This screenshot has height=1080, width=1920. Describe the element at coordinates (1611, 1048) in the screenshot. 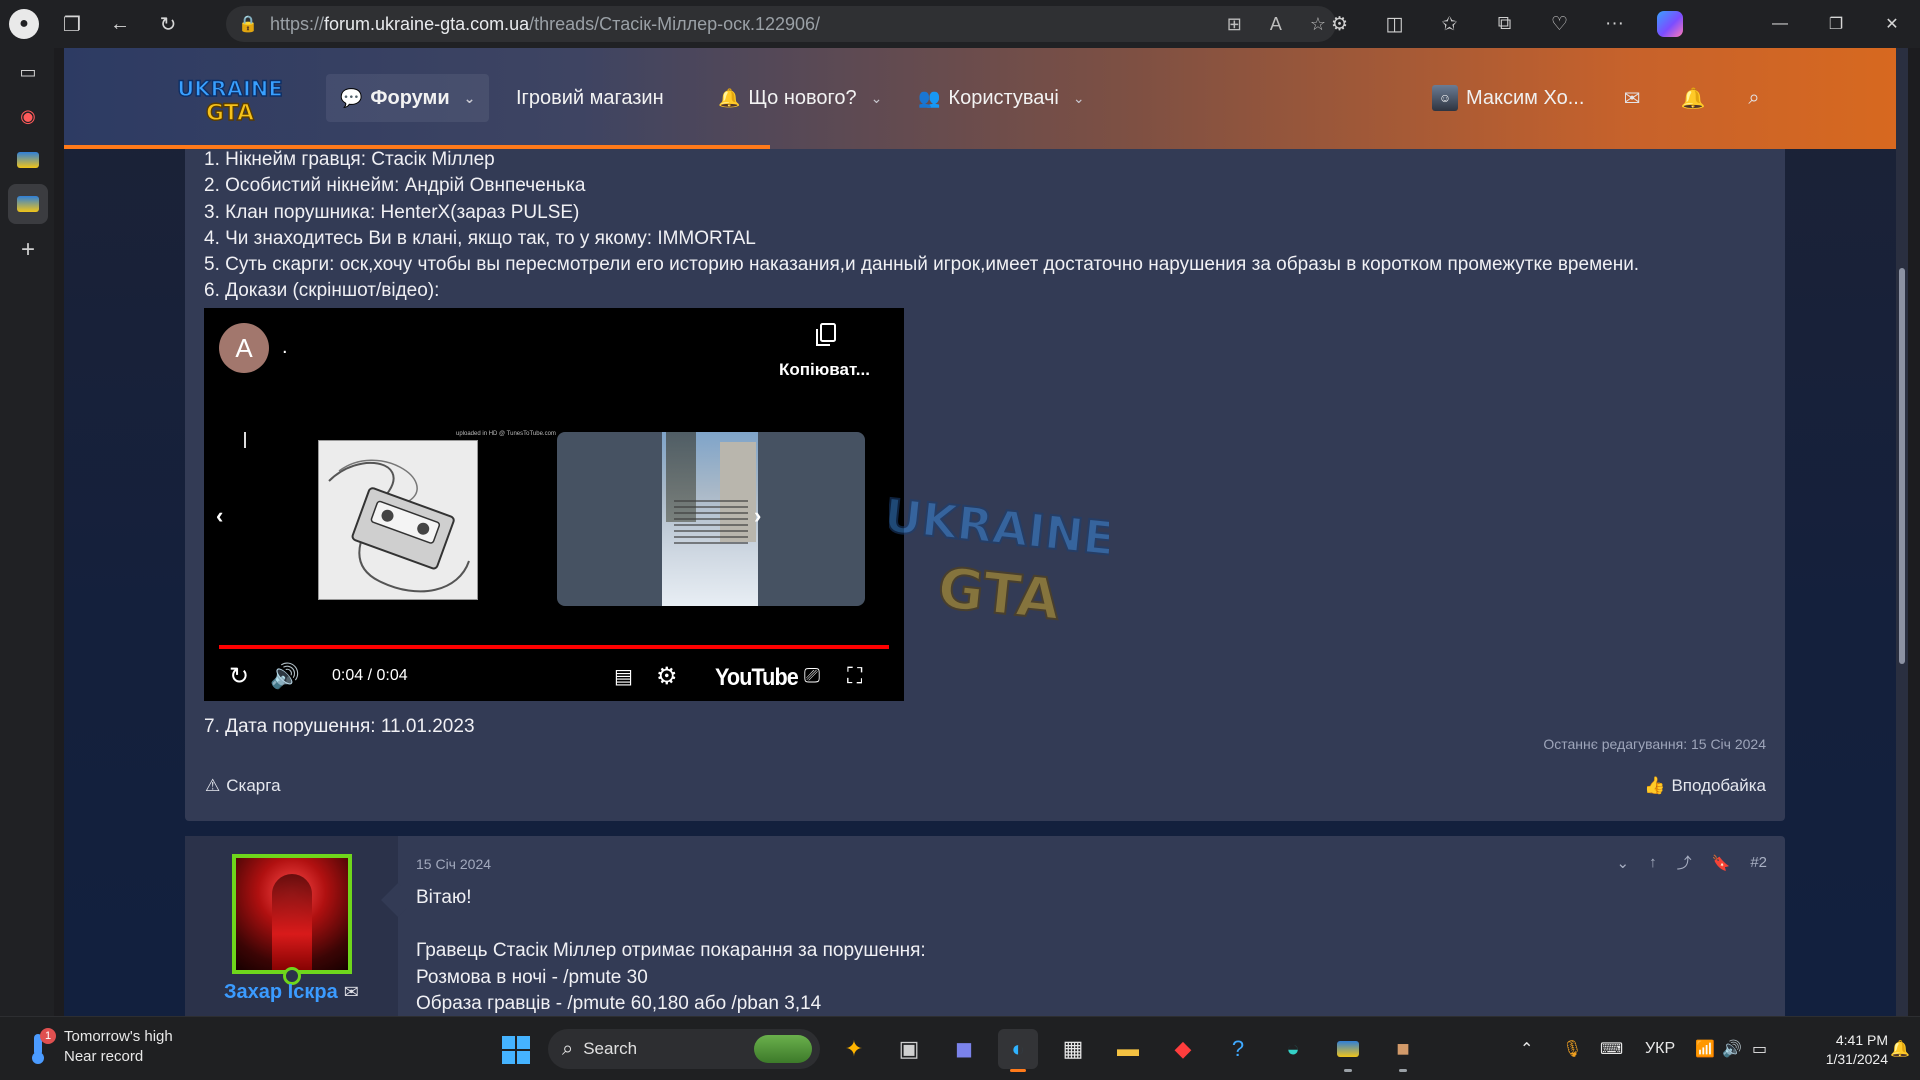

I see `keyboard-icon: ⌨` at that location.